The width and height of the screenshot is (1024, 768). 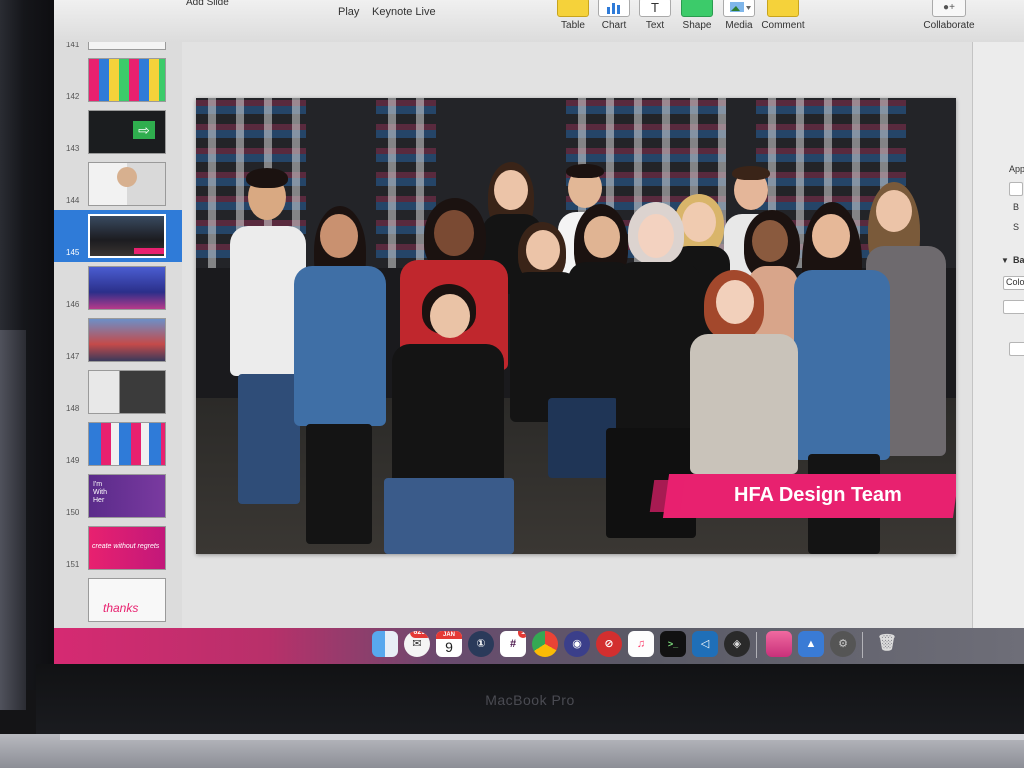 I want to click on slack-icon: # 1, so click(x=513, y=644).